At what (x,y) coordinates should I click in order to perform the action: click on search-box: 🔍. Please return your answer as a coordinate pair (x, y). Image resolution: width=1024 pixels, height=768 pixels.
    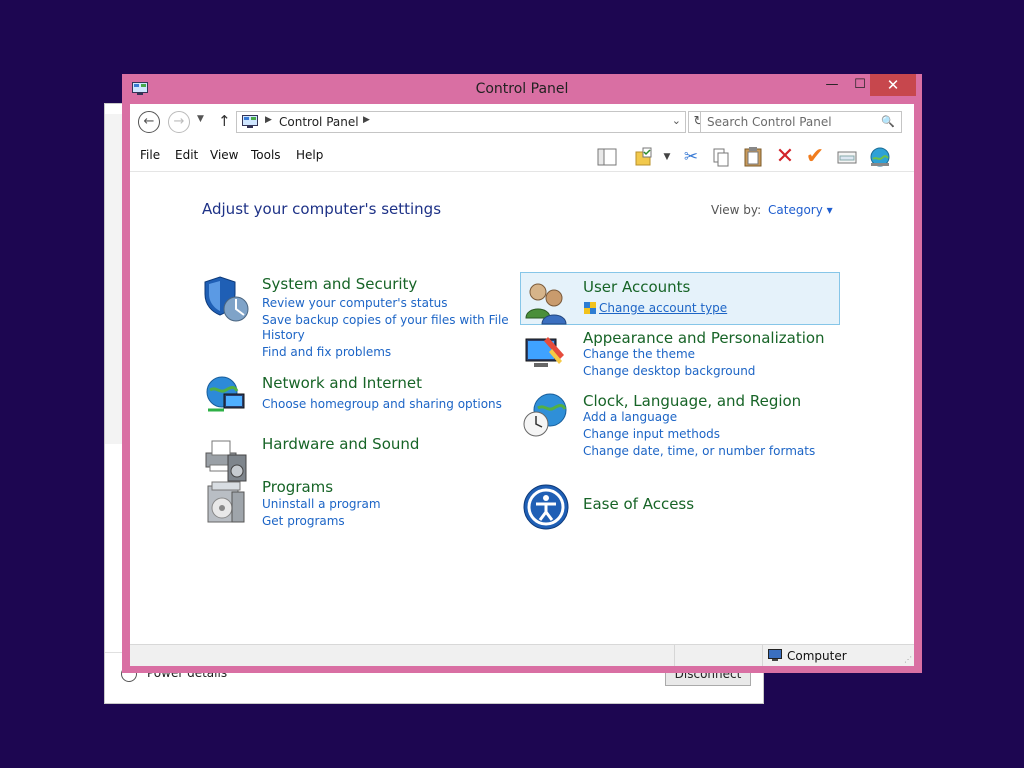
    Looking at the image, I should click on (801, 122).